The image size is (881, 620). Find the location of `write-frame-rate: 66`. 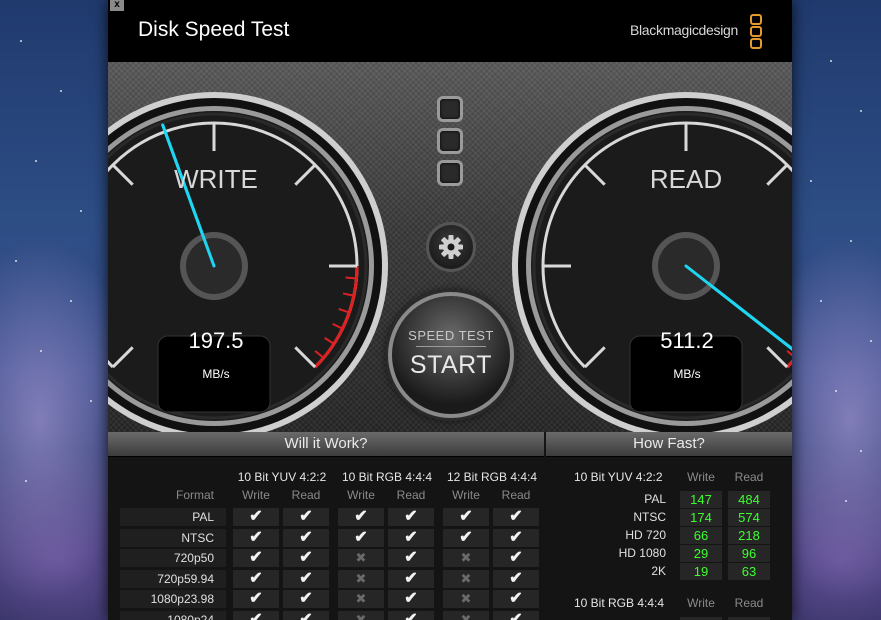

write-frame-rate: 66 is located at coordinates (701, 535).